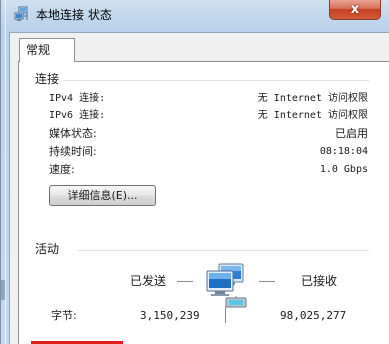 This screenshot has height=344, width=389. I want to click on close-button: x, so click(355, 10).